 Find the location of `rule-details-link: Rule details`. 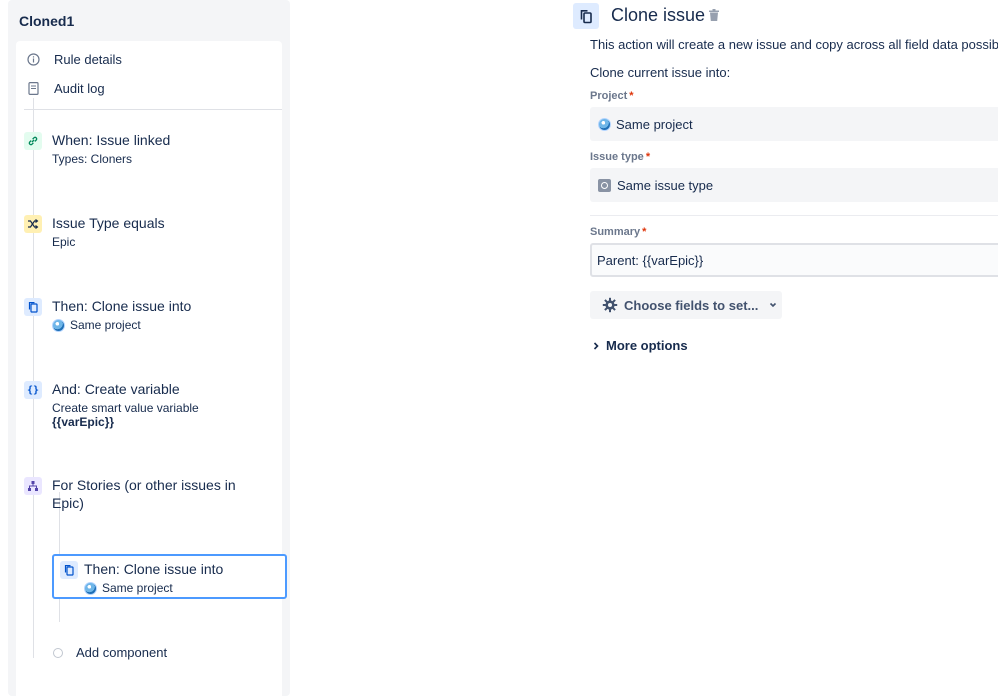

rule-details-link: Rule details is located at coordinates (74, 59).